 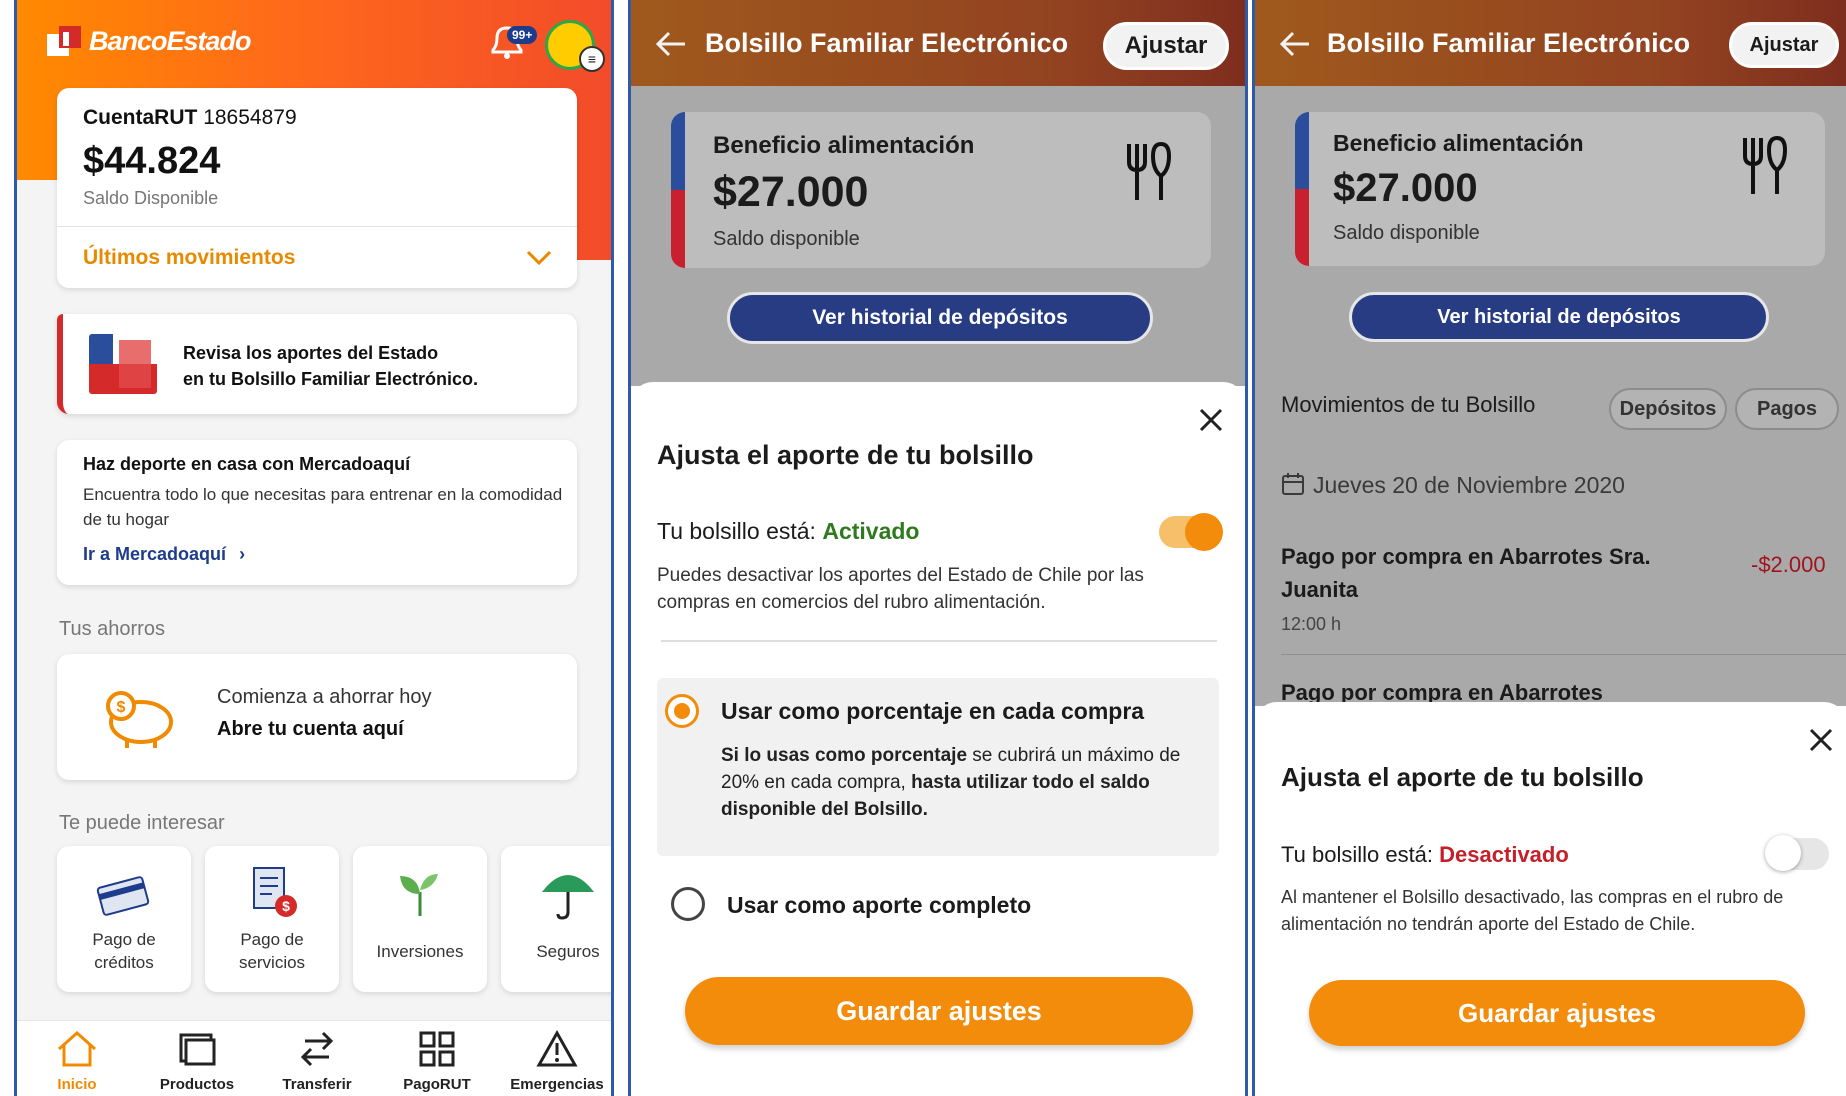 What do you see at coordinates (1504, 854) in the screenshot?
I see `status-value: Desactivado` at bounding box center [1504, 854].